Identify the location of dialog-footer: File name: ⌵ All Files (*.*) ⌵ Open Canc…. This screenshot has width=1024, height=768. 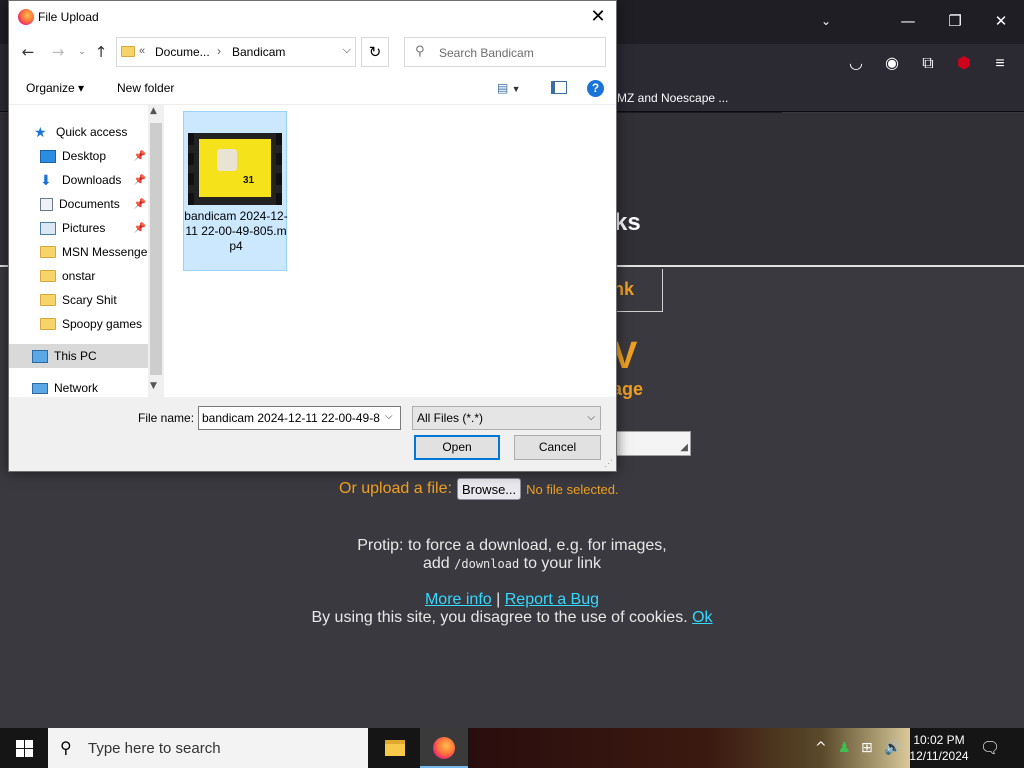
(312, 434).